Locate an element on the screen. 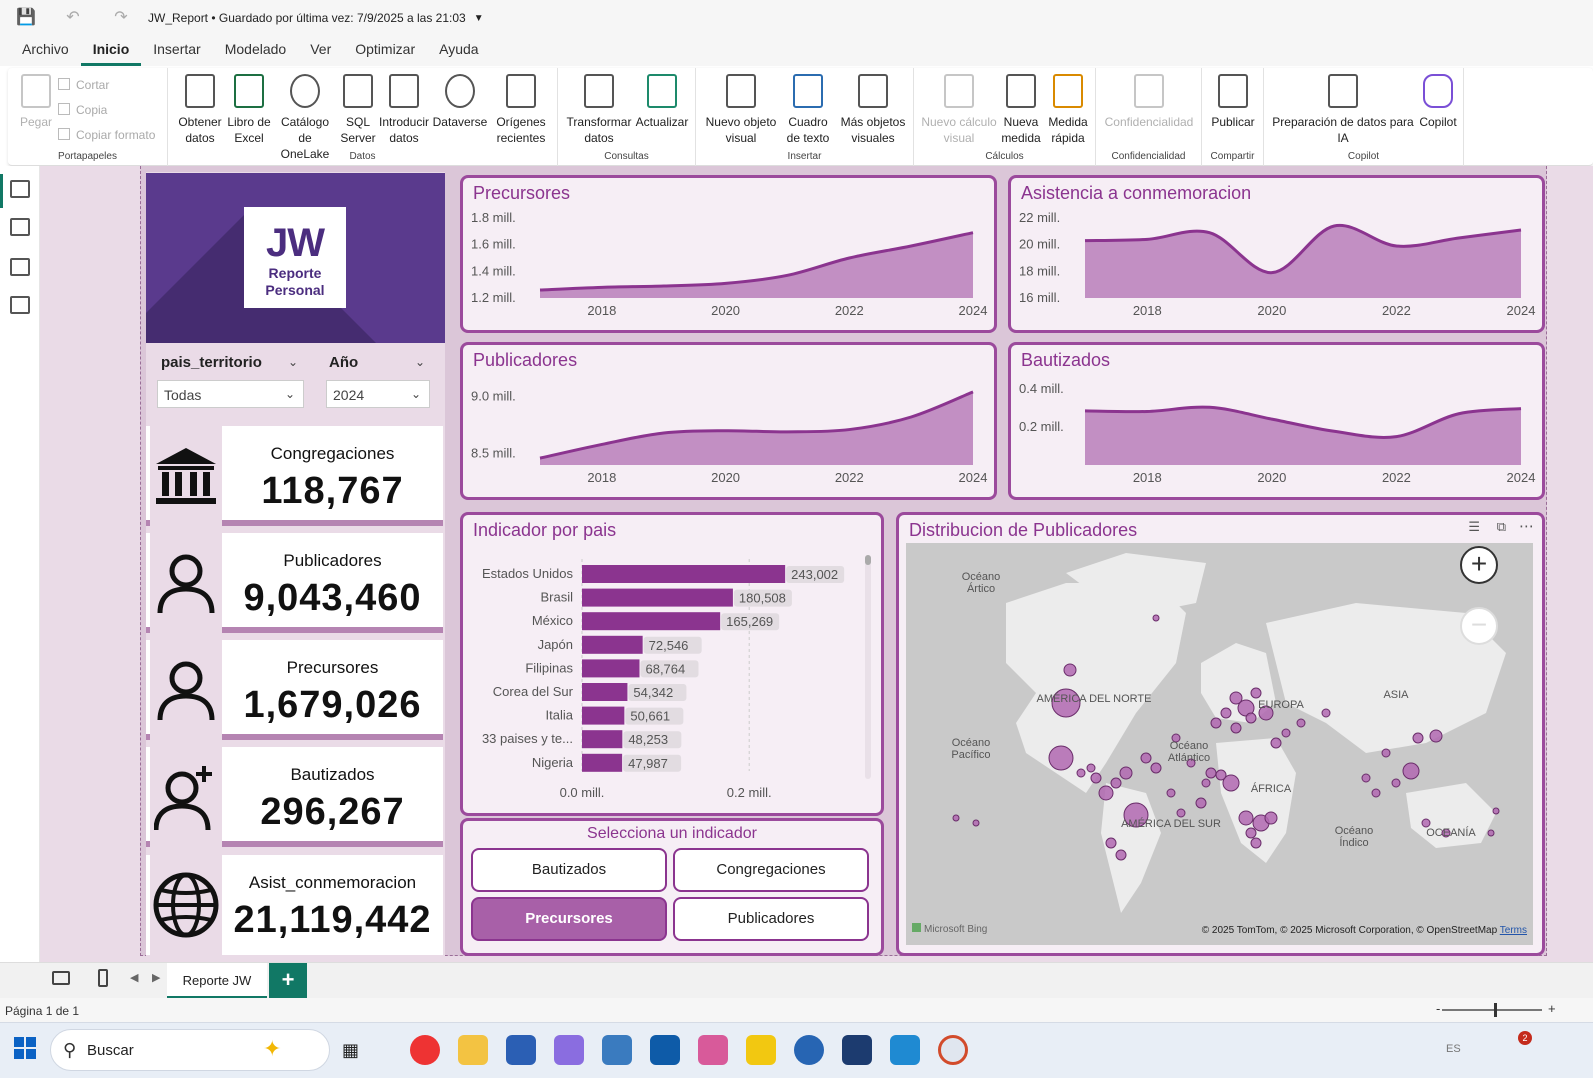 This screenshot has height=1078, width=1593. zoom-in-icon: + is located at coordinates (1552, 1008).